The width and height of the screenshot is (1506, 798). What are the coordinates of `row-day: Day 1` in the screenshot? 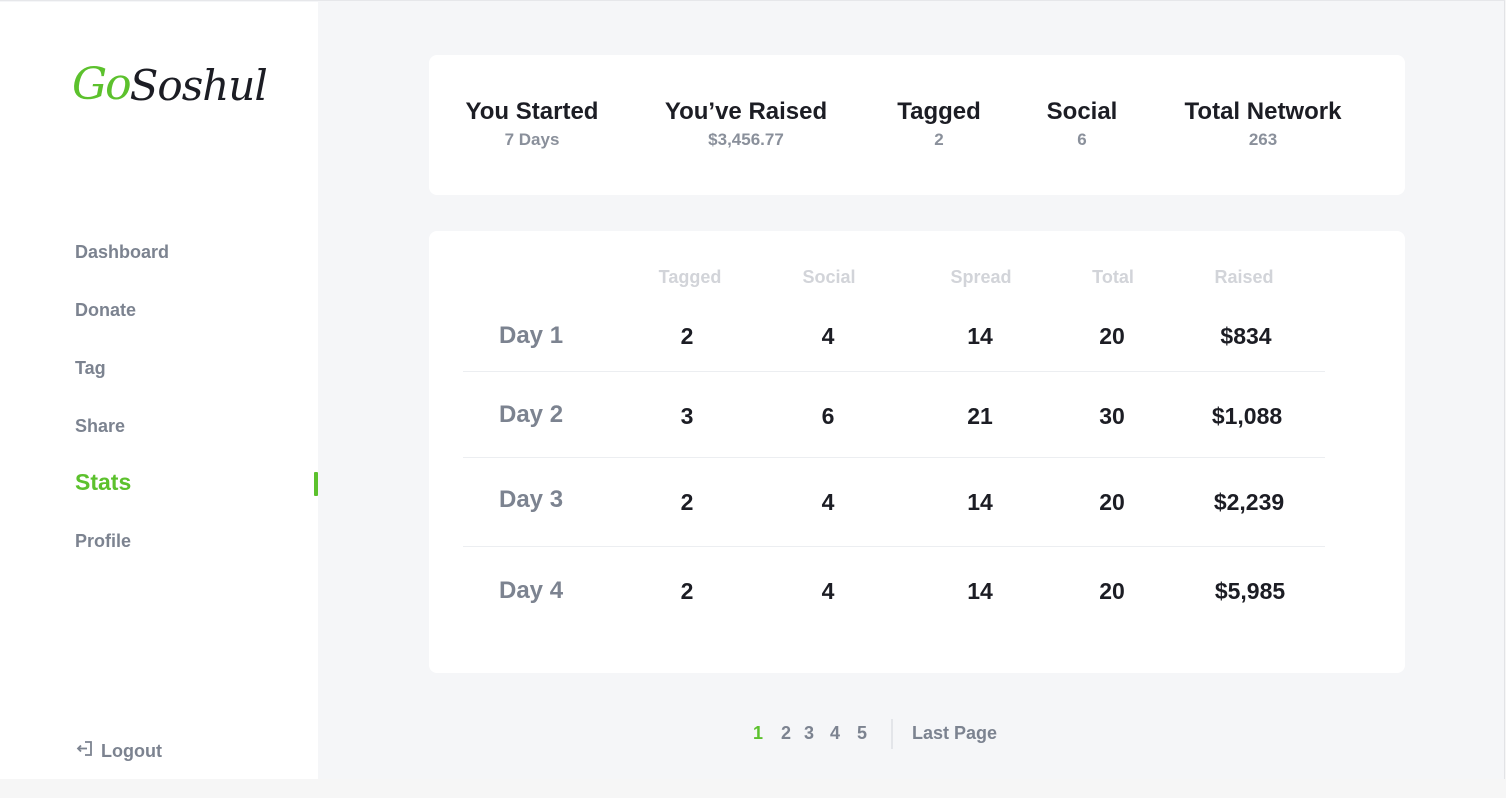 It's located at (531, 335).